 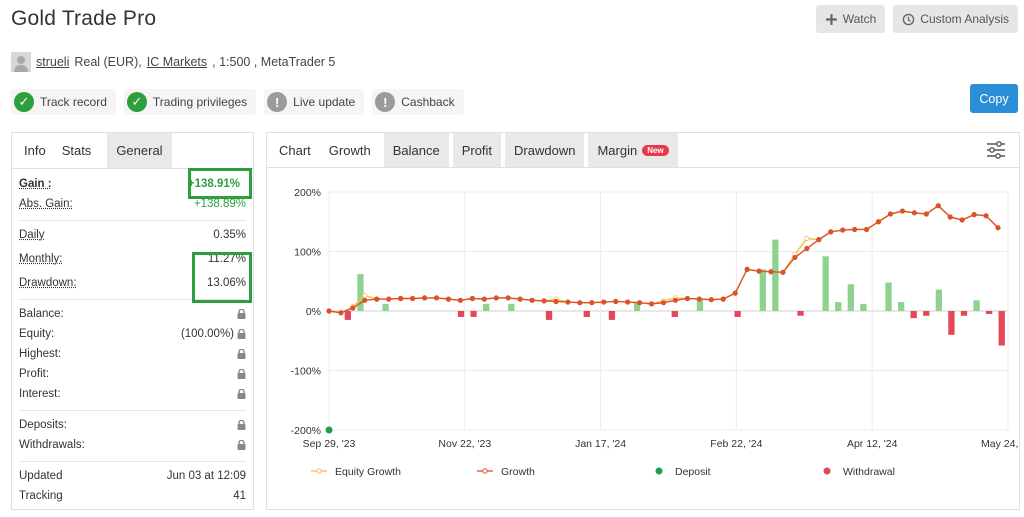 I want to click on x-tick-label: Nov 22, '23, so click(x=464, y=444).